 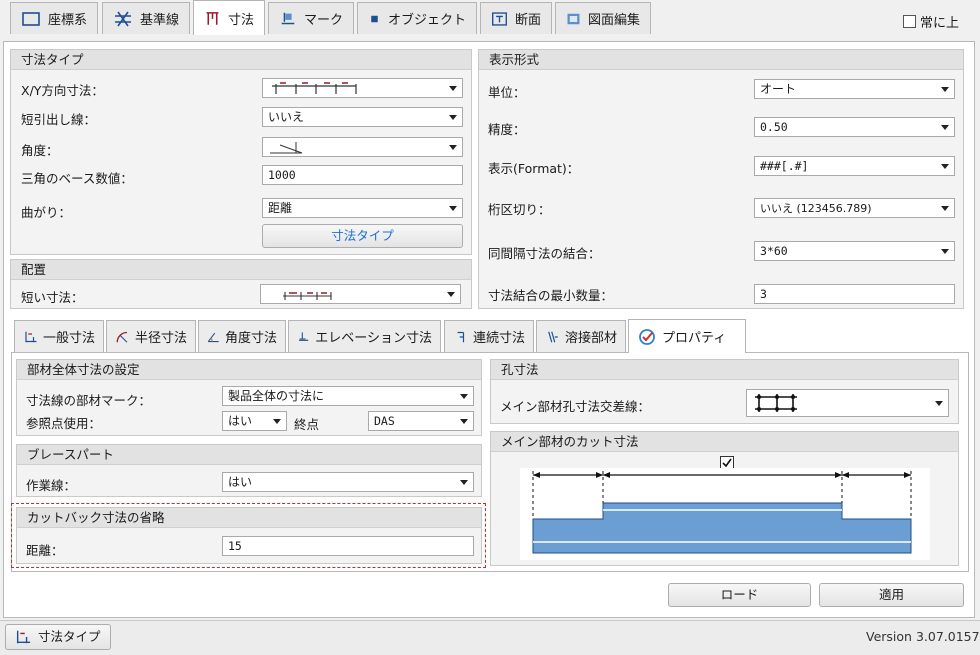 What do you see at coordinates (314, 88) in the screenshot?
I see `xy-dimension-preview-icon` at bounding box center [314, 88].